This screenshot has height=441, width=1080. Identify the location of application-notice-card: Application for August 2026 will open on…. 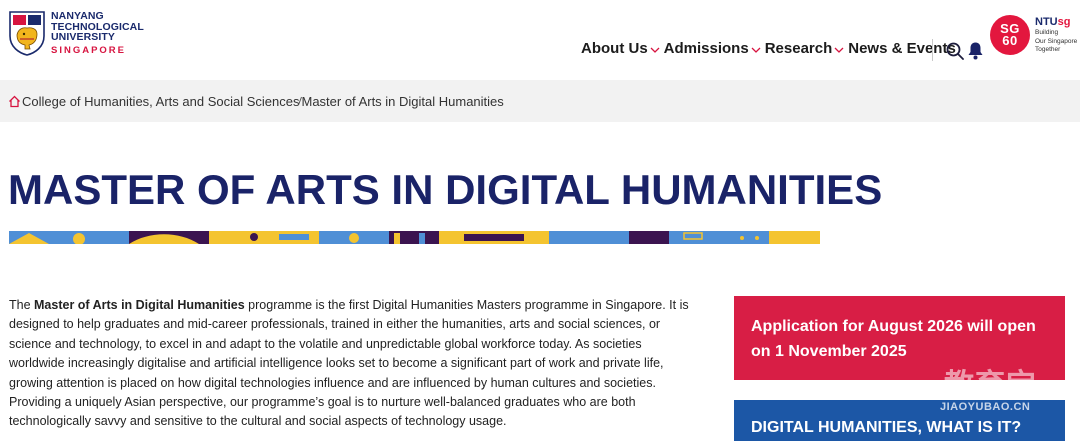
(899, 338).